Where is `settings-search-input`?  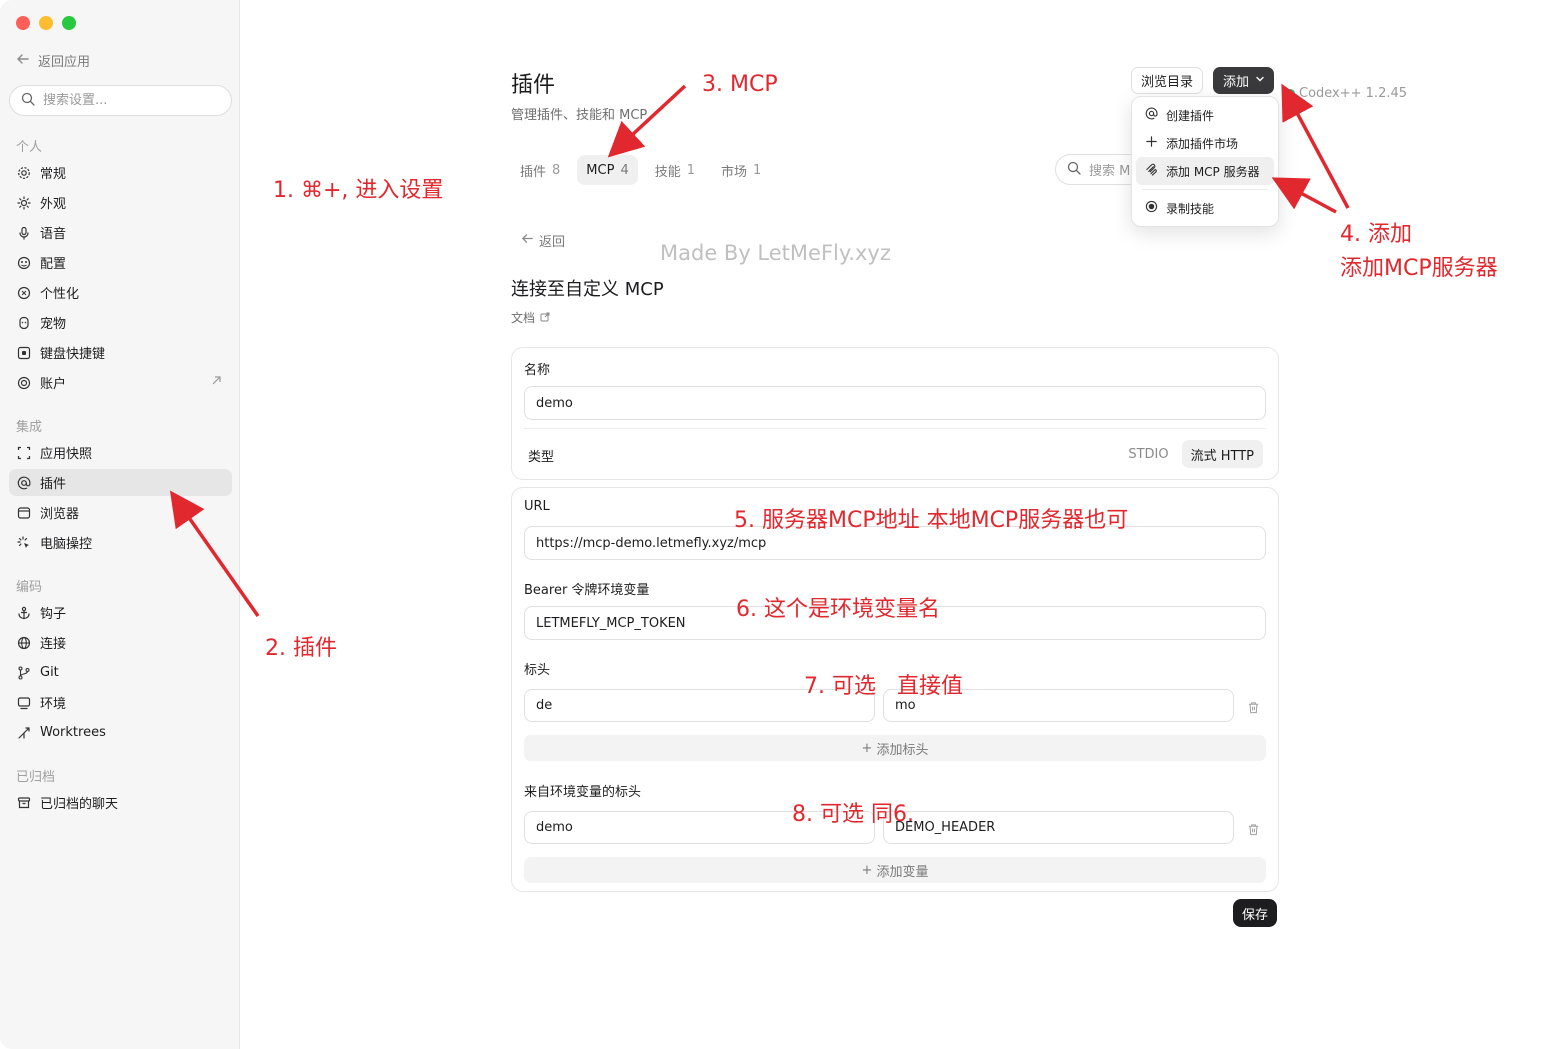
settings-search-input is located at coordinates (128, 100).